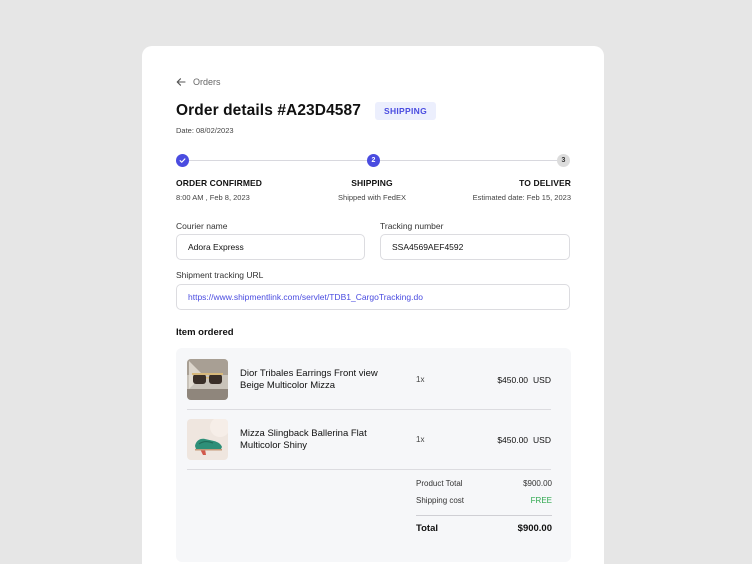 This screenshot has width=752, height=564. I want to click on step-2-title: SHIPPING, so click(372, 183).